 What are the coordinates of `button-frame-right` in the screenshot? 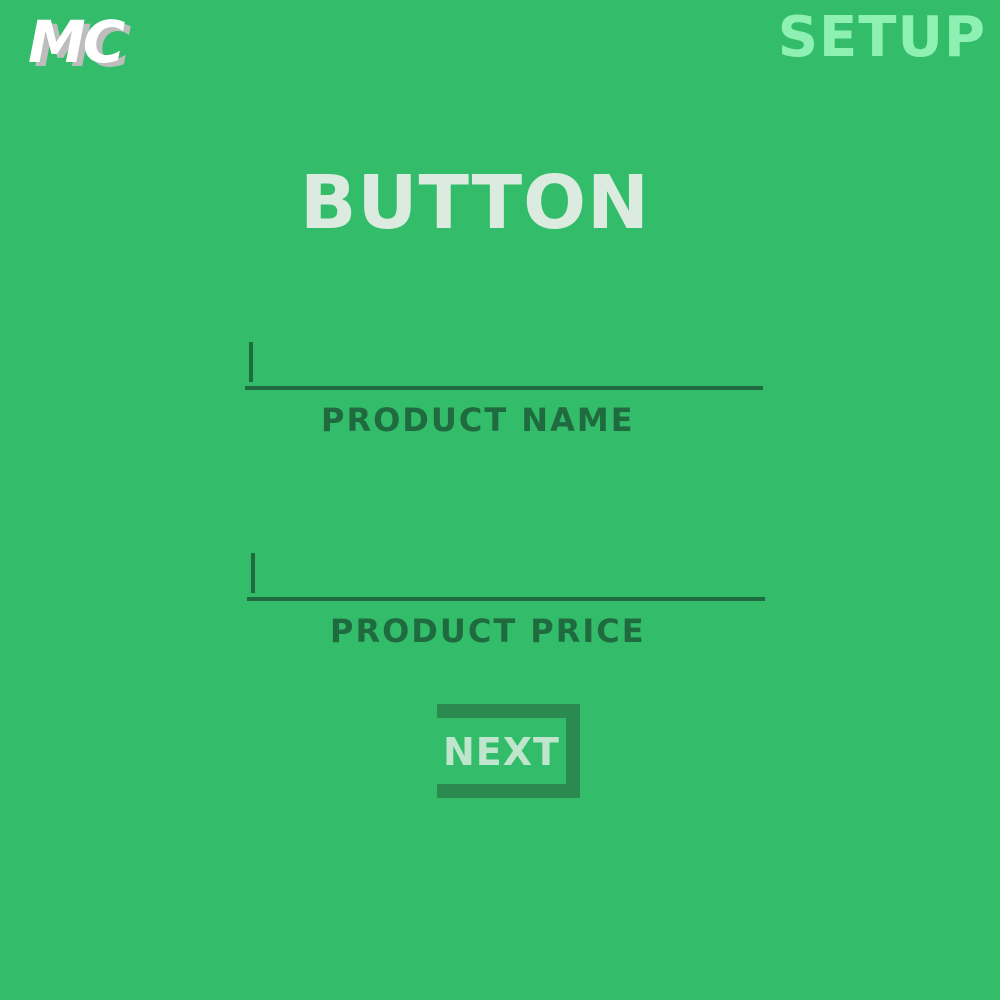 It's located at (573, 751).